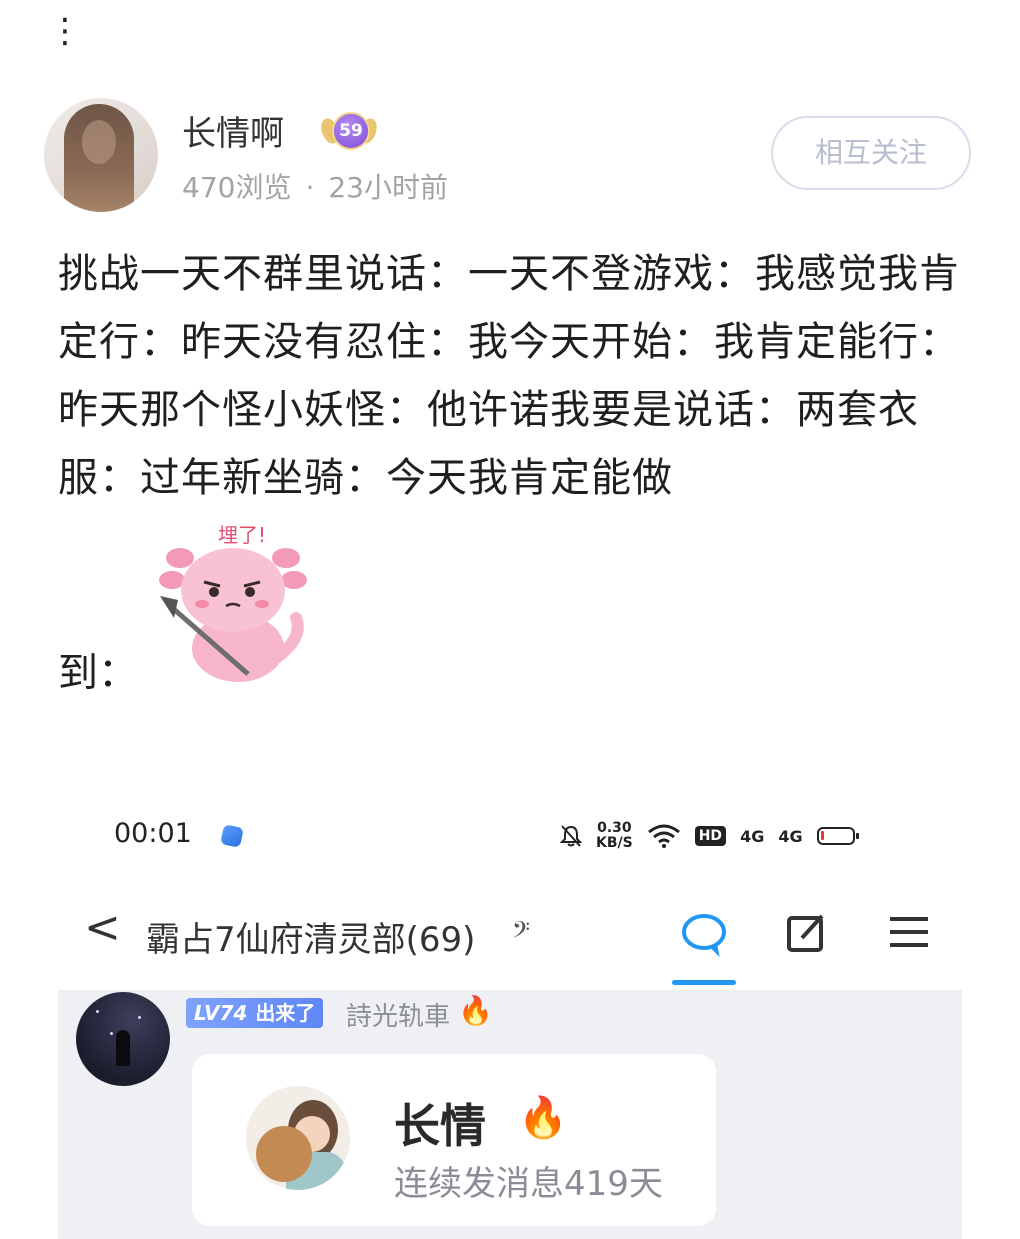 This screenshot has width=1020, height=1239. What do you see at coordinates (232, 836) in the screenshot?
I see `app-notification-icon` at bounding box center [232, 836].